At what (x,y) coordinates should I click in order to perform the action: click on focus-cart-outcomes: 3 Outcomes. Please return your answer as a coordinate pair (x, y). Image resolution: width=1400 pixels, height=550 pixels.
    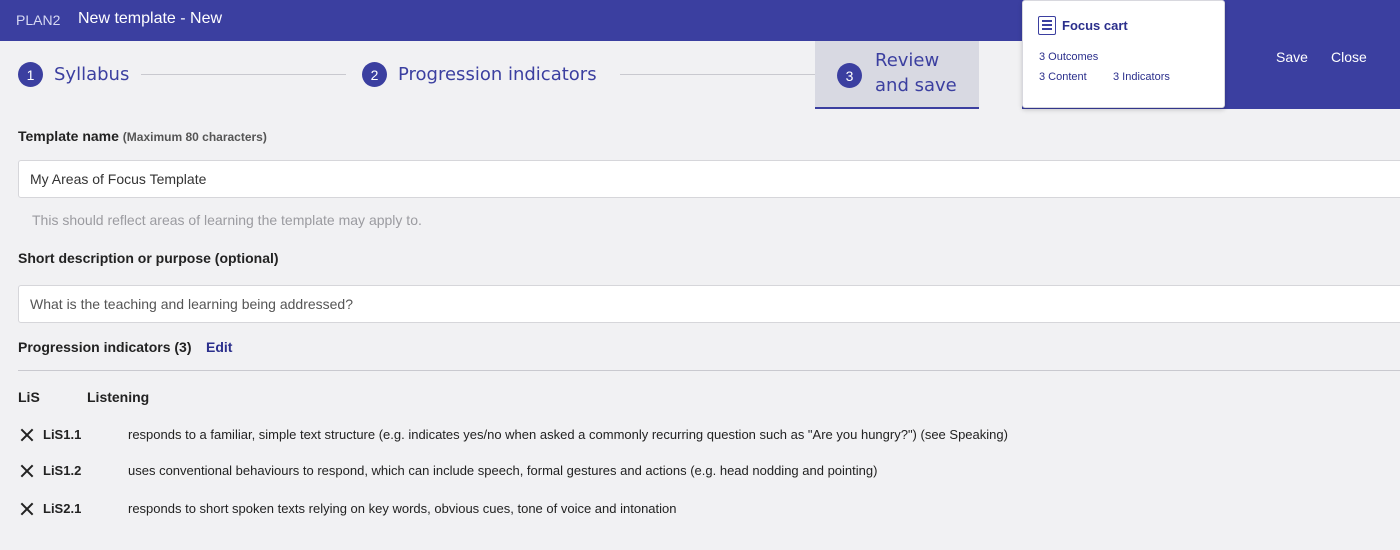
    Looking at the image, I should click on (1068, 57).